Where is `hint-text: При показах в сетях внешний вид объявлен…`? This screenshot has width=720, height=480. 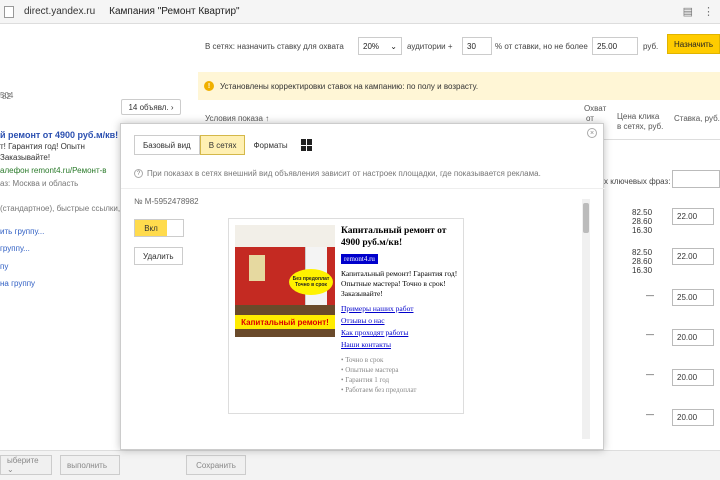 hint-text: При показах в сетях внешний вид объявлен… is located at coordinates (344, 173).